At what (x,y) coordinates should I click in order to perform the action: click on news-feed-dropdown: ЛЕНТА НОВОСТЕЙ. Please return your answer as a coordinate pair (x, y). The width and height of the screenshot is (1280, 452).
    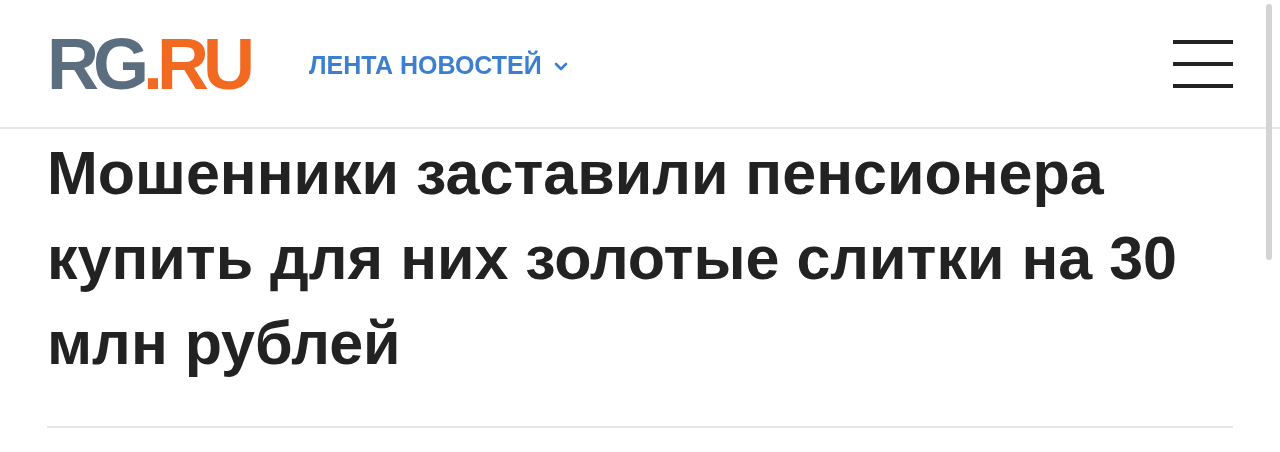
    Looking at the image, I should click on (438, 65).